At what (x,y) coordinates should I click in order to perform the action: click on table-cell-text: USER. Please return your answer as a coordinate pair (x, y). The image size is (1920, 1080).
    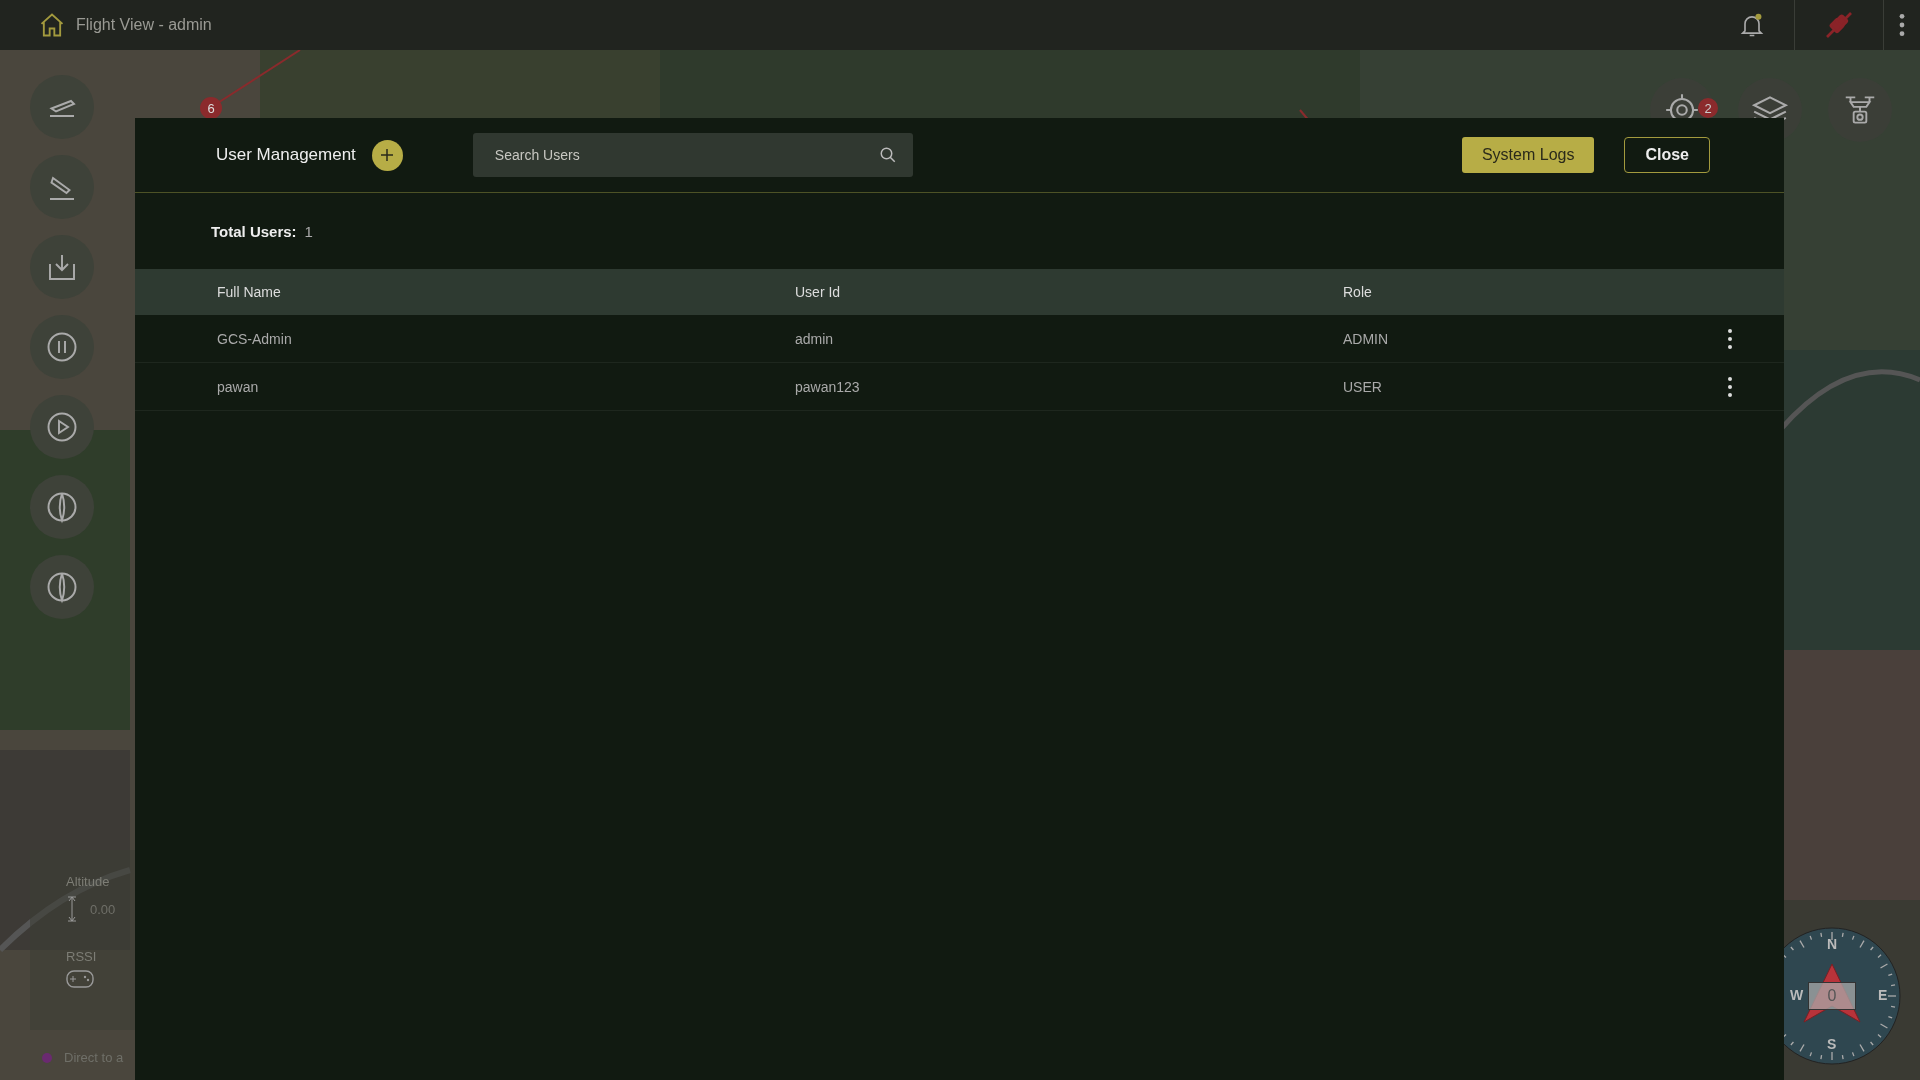
    Looking at the image, I should click on (1363, 386).